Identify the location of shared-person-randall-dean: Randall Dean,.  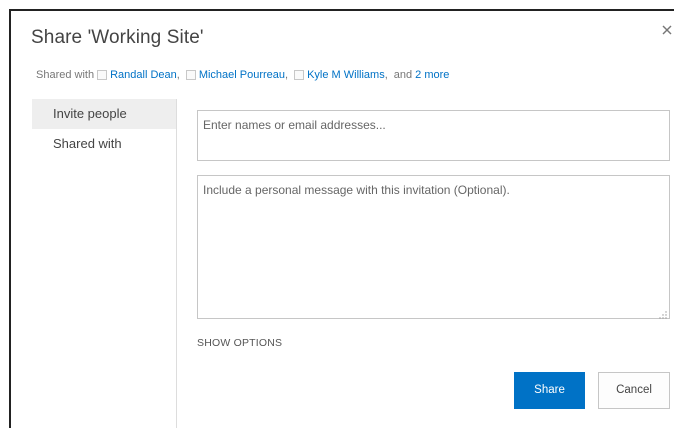
(139, 75).